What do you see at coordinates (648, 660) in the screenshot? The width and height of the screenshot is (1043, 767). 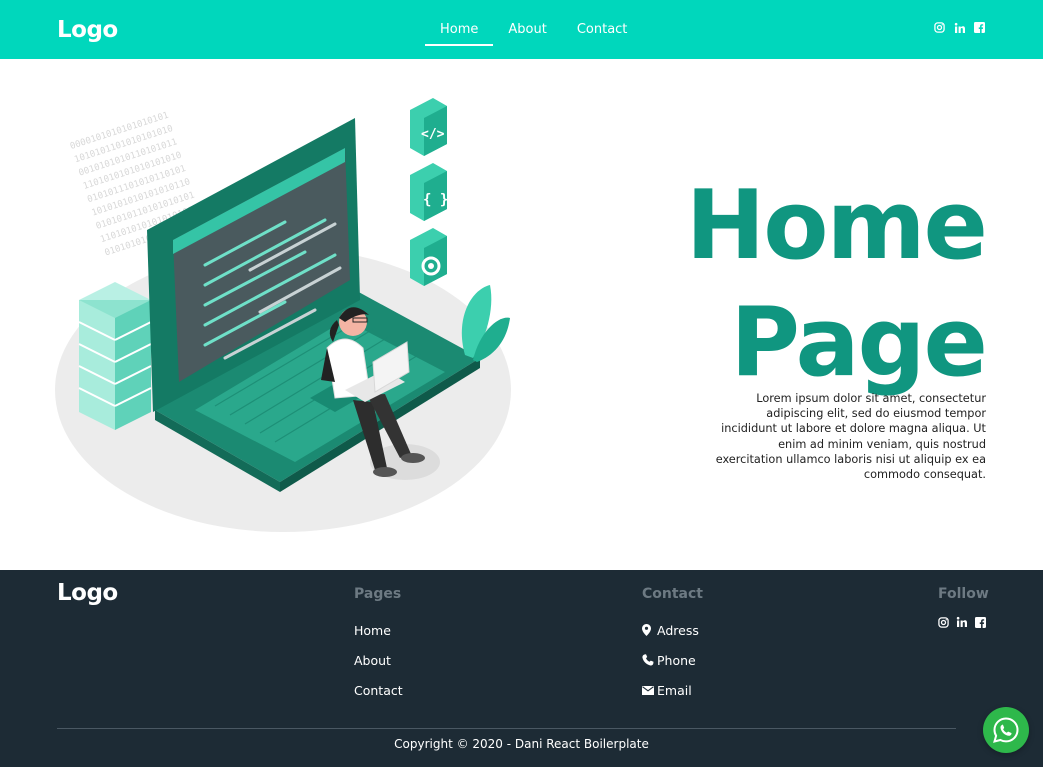 I see `phone-icon` at bounding box center [648, 660].